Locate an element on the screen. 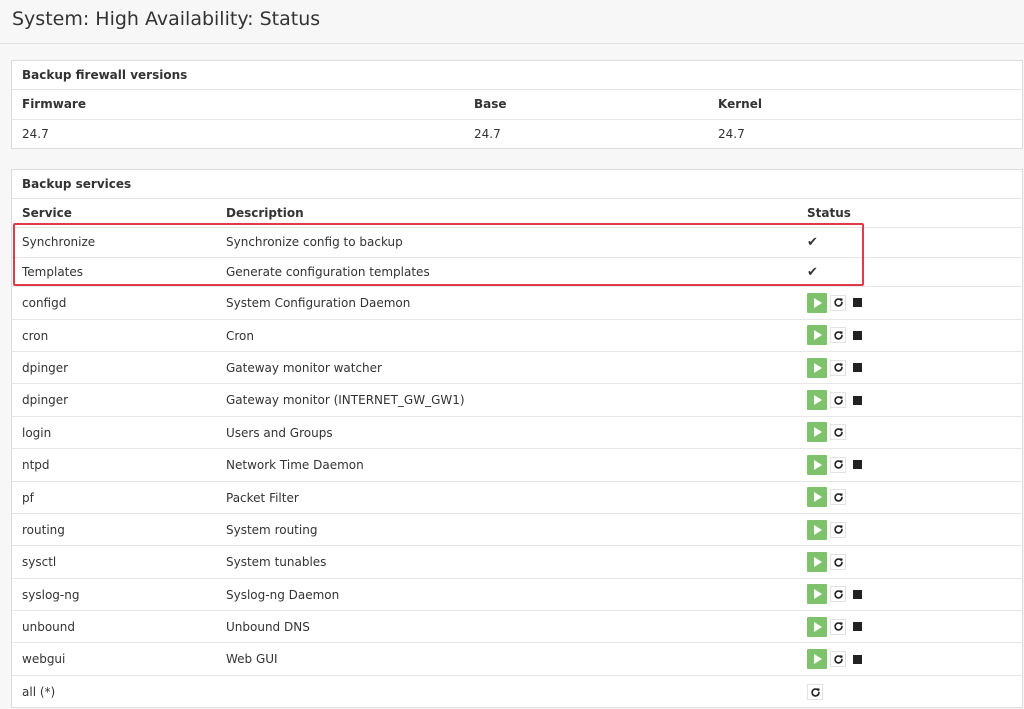  services-header-row: Service Description Status is located at coordinates (517, 213).